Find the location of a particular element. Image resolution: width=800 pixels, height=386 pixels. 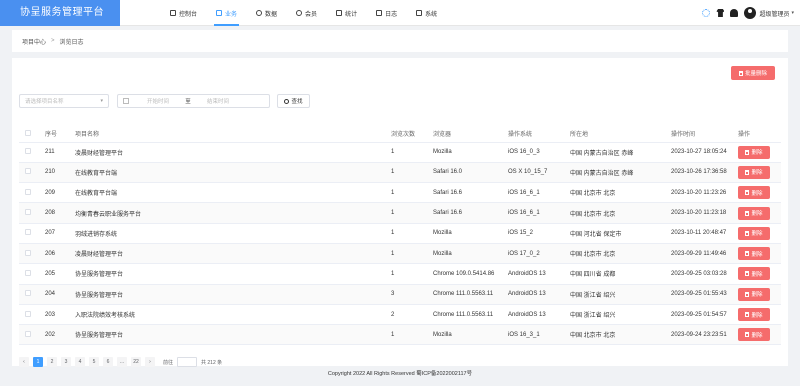

row-browser: Safari 16.6 is located at coordinates (470, 213).